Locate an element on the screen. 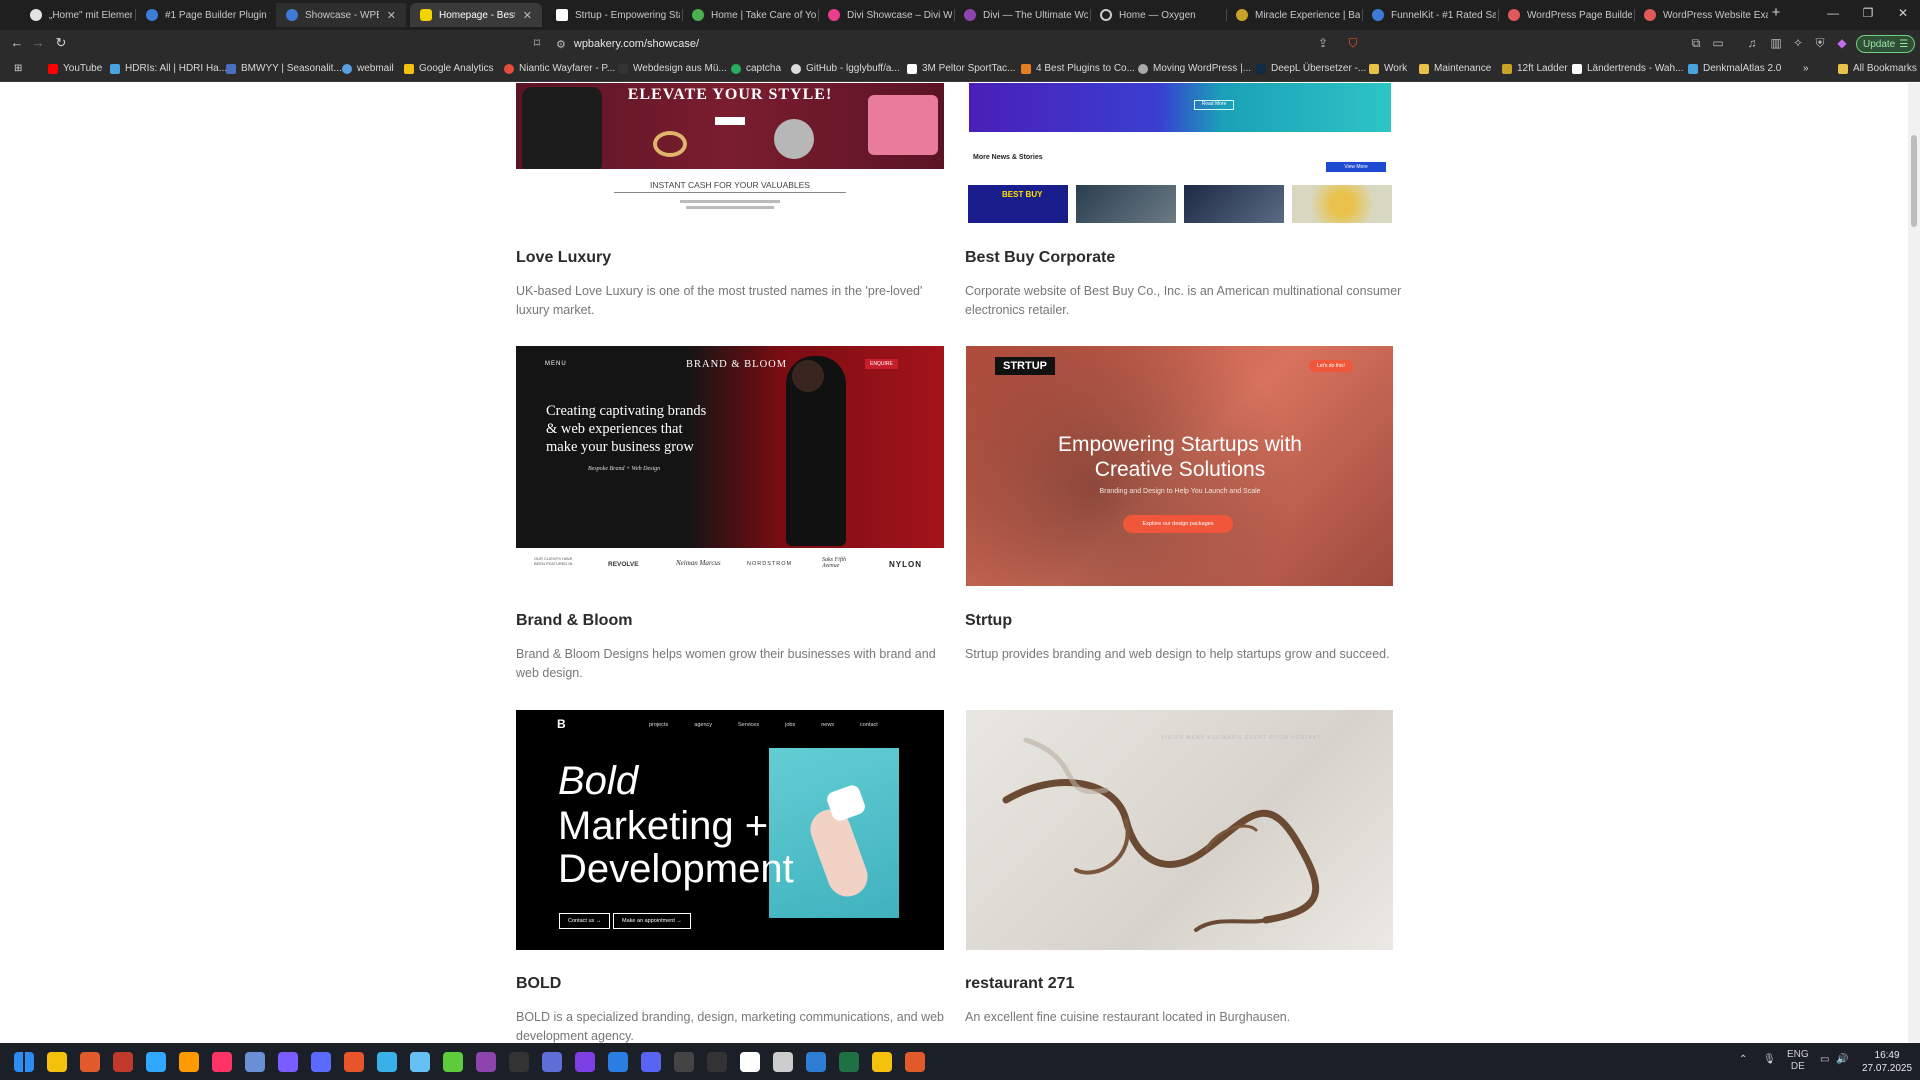 The height and width of the screenshot is (1080, 1920). card-title-love-luxury: Love Luxury is located at coordinates (563, 258).